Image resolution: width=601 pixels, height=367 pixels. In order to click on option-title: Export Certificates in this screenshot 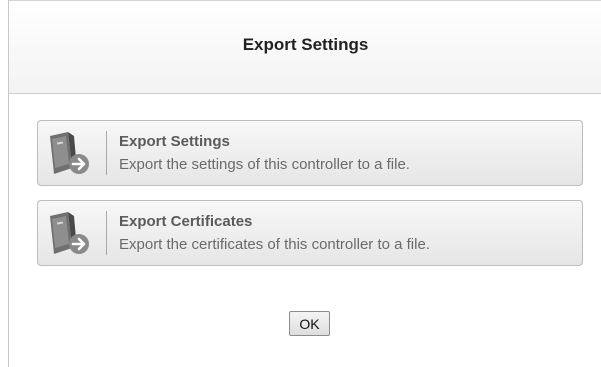, I will do `click(186, 221)`.